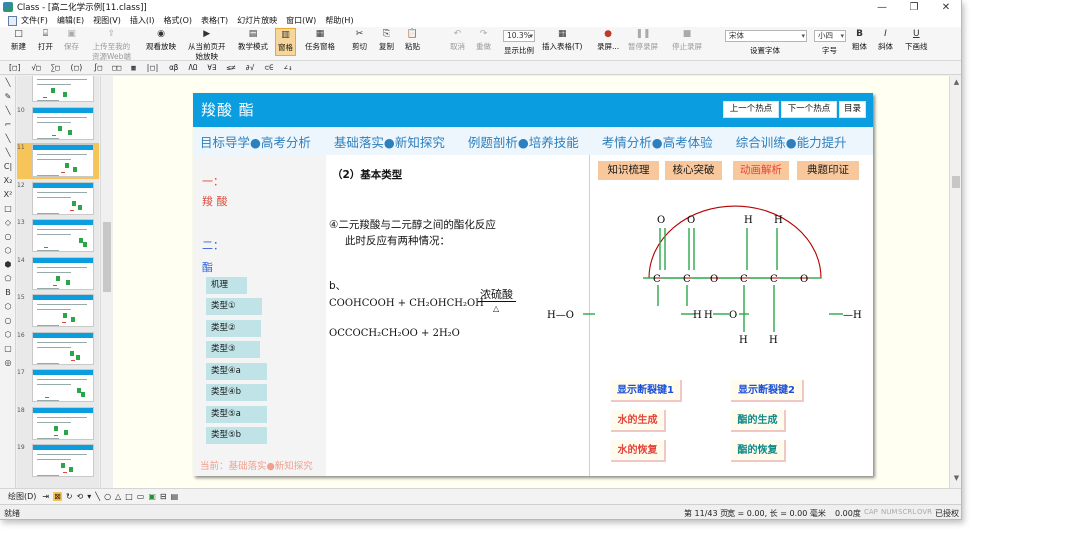  I want to click on hexagon-filled-tool-icon: ⬢, so click(8, 265).